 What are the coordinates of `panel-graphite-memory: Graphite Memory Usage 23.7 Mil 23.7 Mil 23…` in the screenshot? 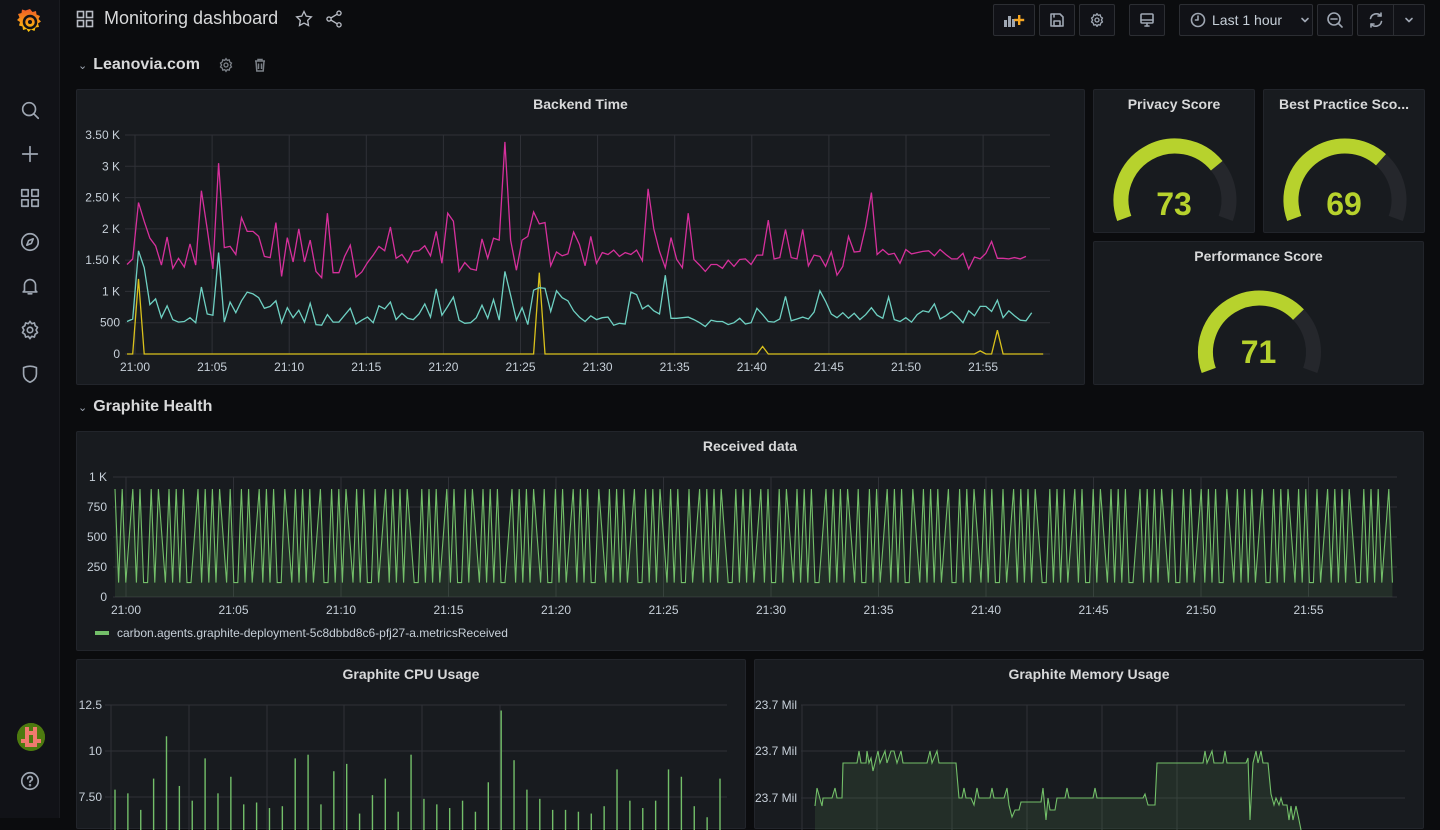 It's located at (1089, 744).